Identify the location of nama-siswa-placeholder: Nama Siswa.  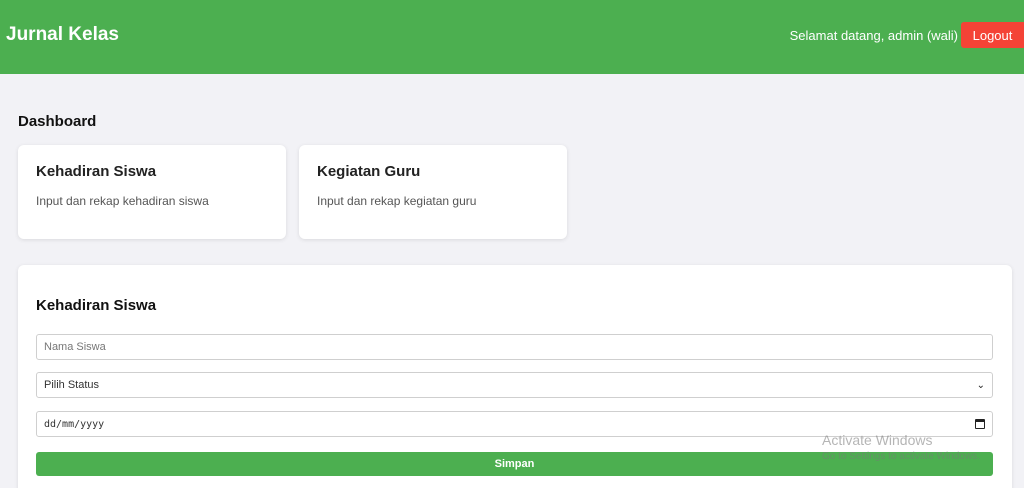
(75, 347).